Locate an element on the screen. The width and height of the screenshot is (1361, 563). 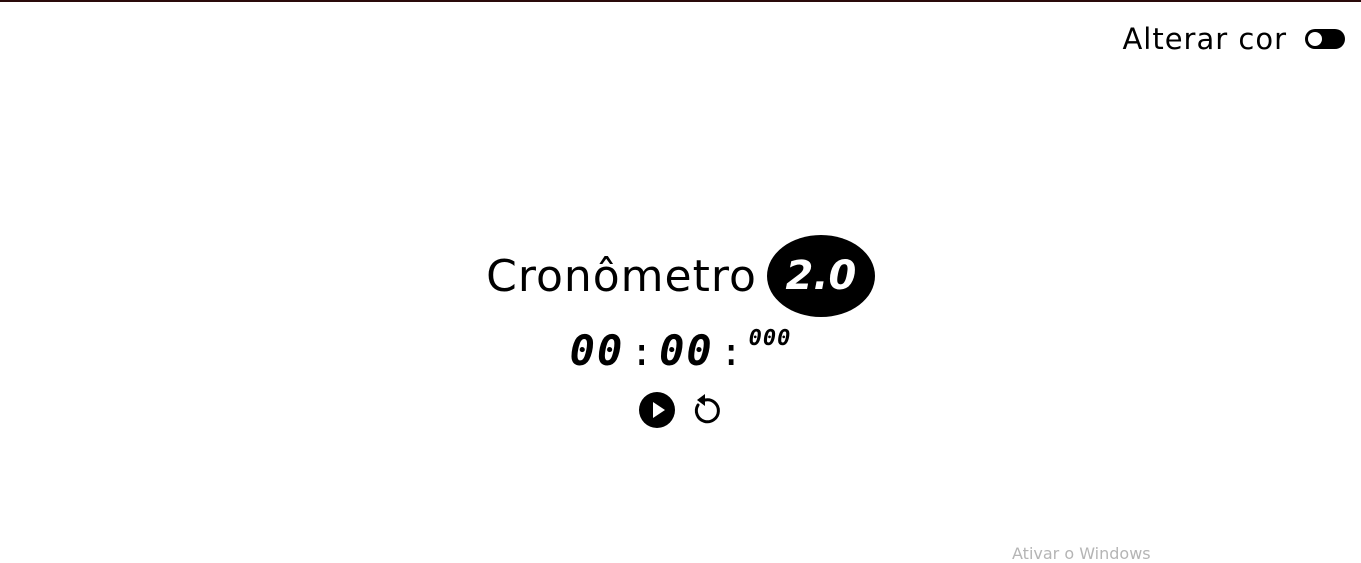
color-toggle: Alterar cor is located at coordinates (1233, 39).